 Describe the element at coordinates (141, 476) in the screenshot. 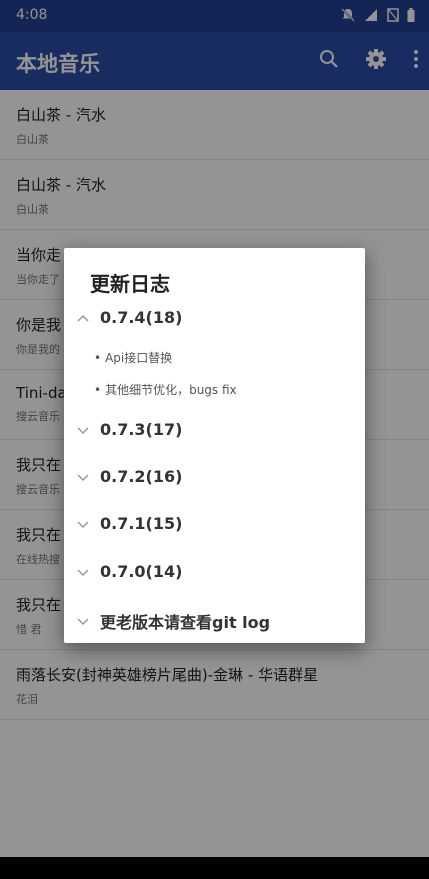

I see `version-label: 0.7.2(16)` at that location.